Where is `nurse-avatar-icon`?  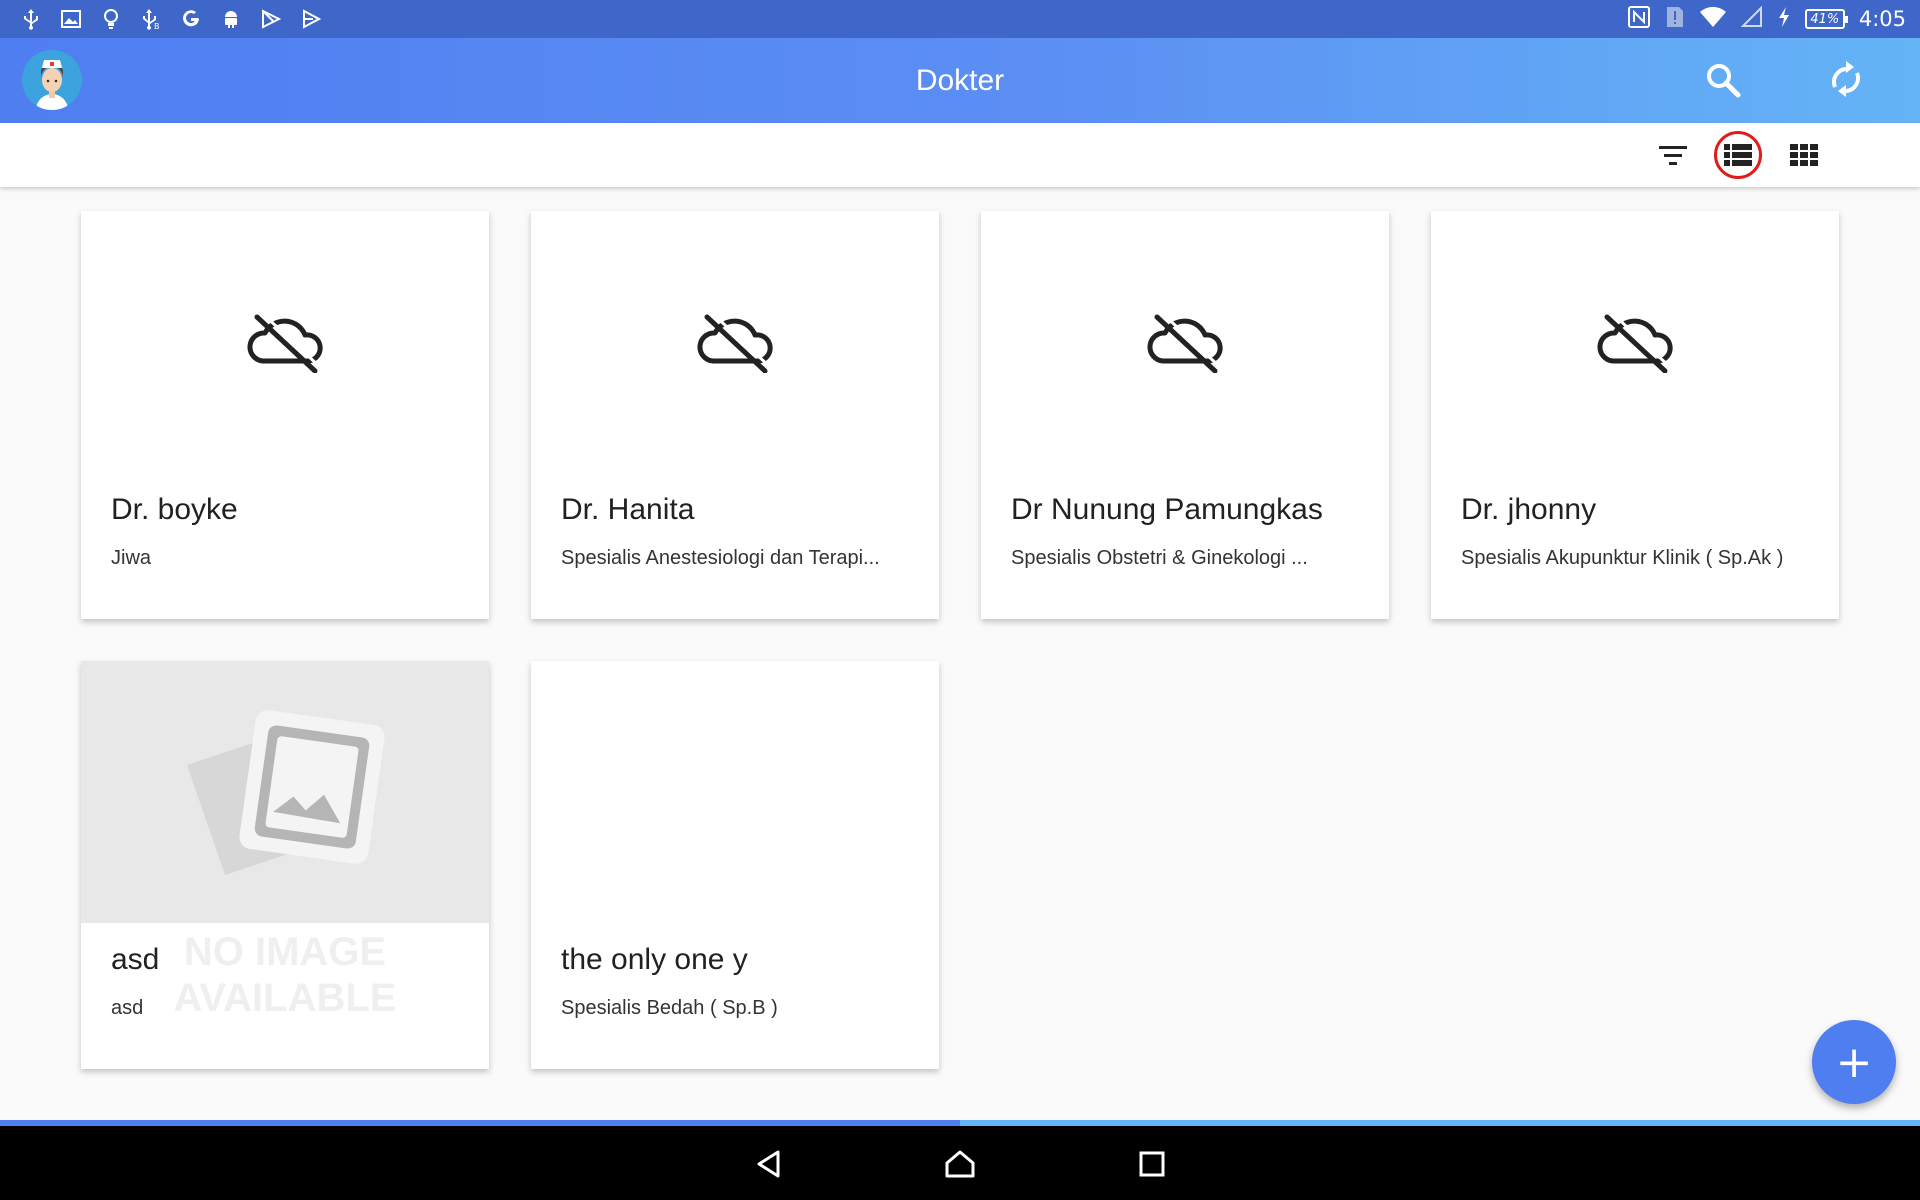
nurse-avatar-icon is located at coordinates (52, 80).